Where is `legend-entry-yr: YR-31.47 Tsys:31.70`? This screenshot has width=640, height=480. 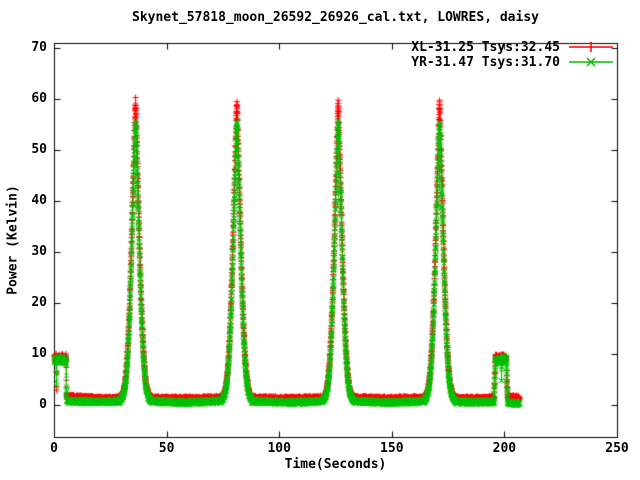
legend-entry-yr: YR-31.47 Tsys:31.70 is located at coordinates (512, 62).